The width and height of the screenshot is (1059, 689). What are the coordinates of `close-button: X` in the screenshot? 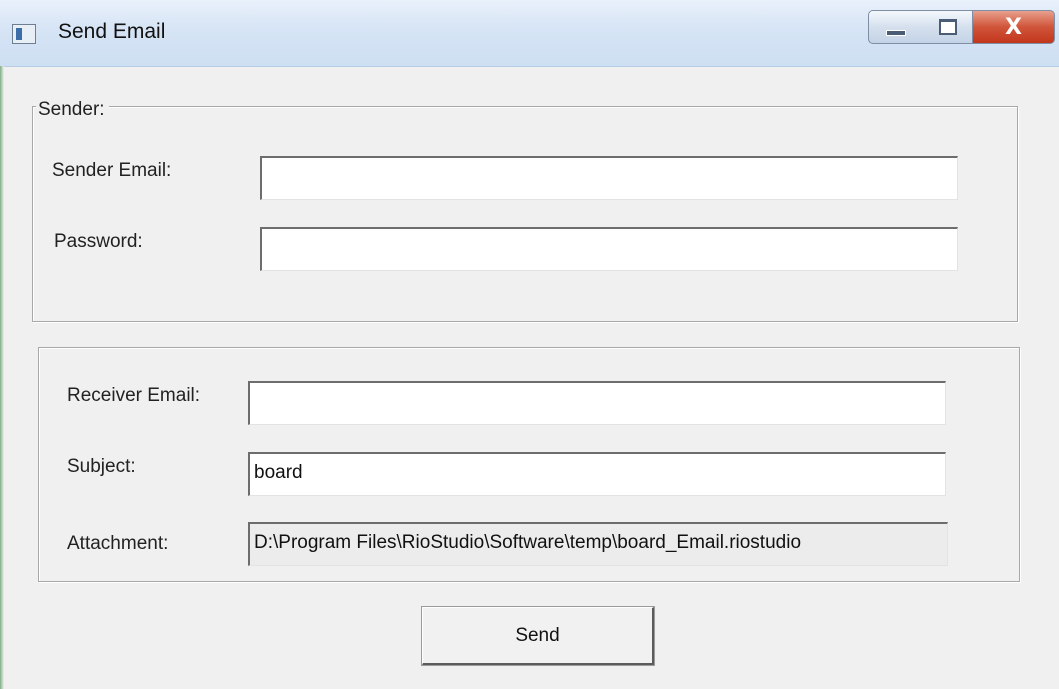 It's located at (1014, 27).